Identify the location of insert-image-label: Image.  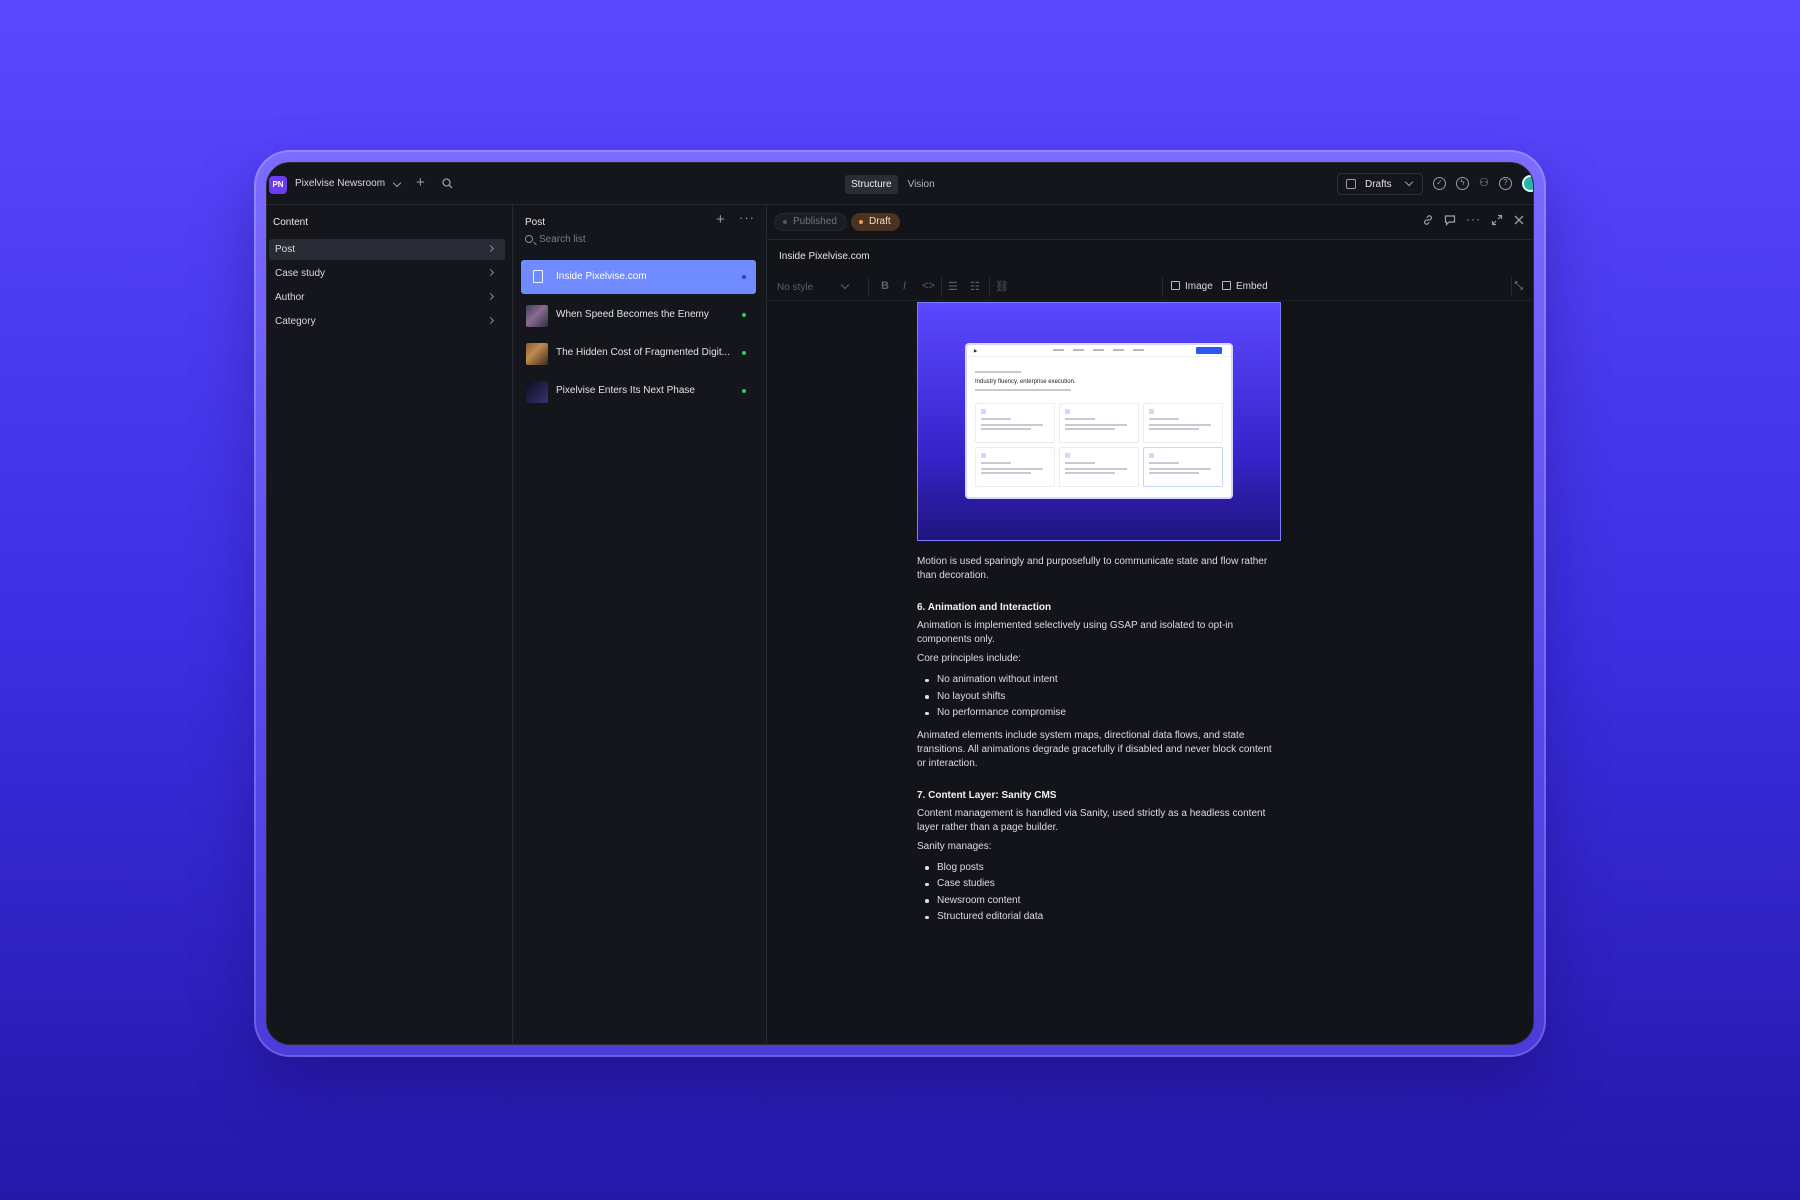
(1199, 286).